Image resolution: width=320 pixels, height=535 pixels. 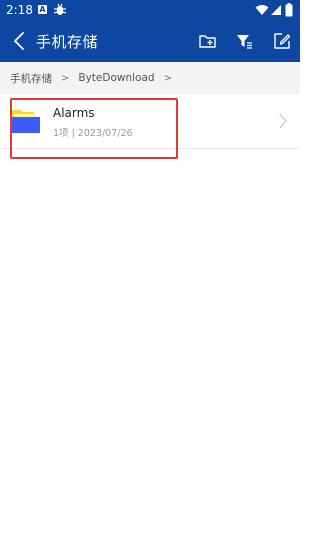 I want to click on signal-icon, so click(x=276, y=10).